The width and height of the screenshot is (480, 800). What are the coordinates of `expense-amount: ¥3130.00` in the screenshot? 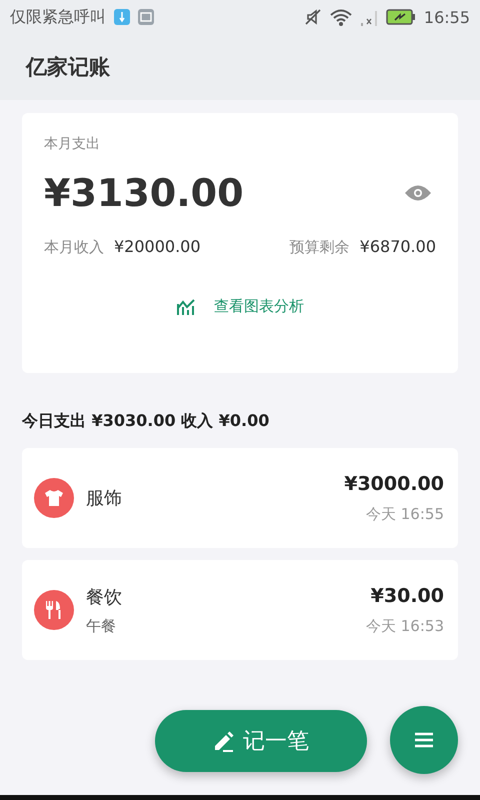 It's located at (144, 193).